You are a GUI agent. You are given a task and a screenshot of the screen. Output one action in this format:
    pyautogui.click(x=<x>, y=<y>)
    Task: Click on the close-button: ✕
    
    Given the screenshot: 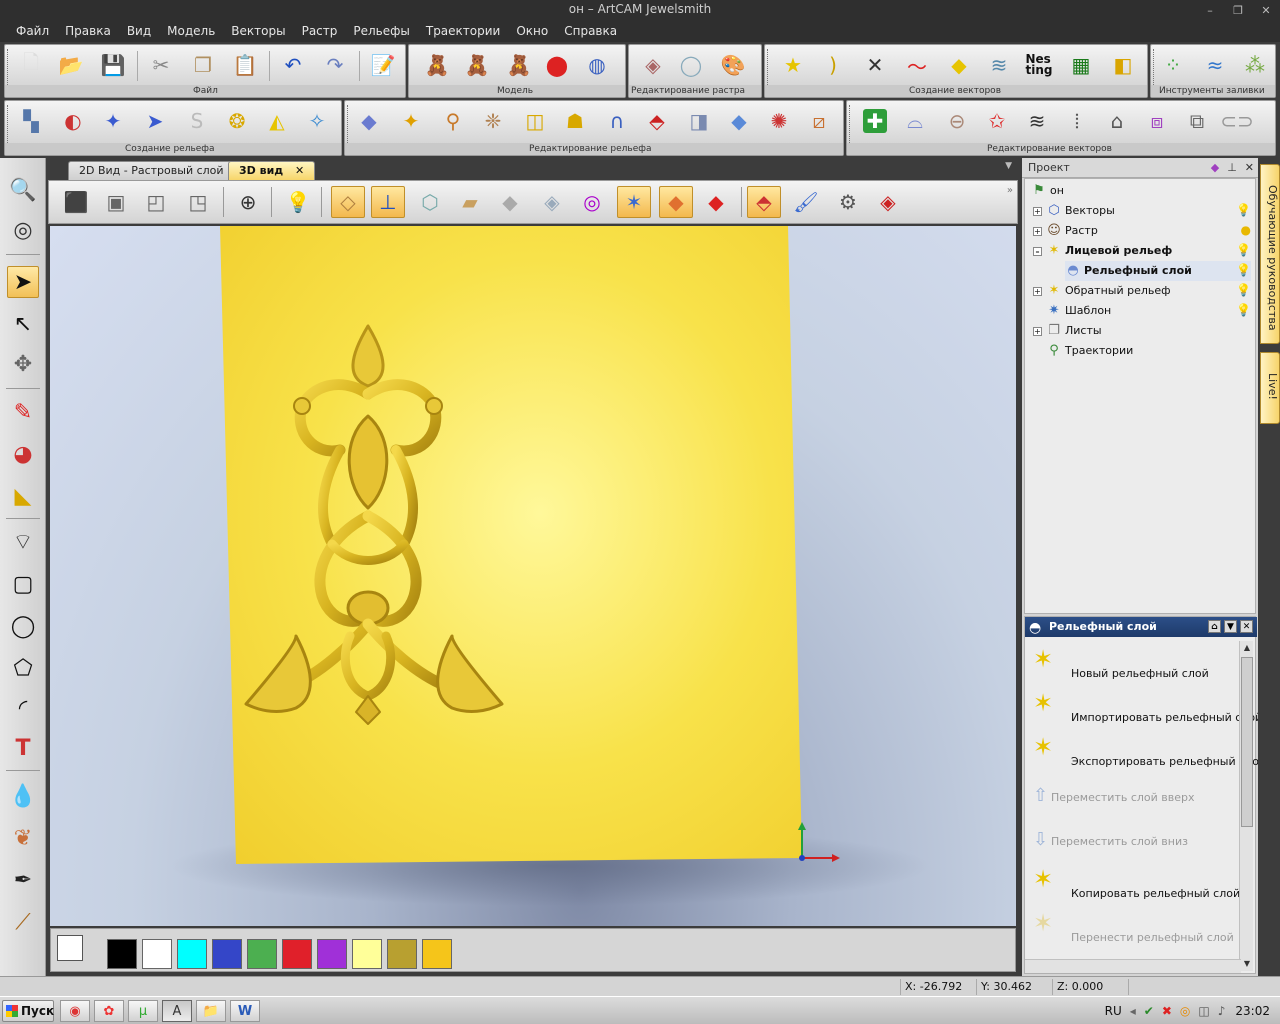 What is the action you would take?
    pyautogui.click(x=1266, y=11)
    